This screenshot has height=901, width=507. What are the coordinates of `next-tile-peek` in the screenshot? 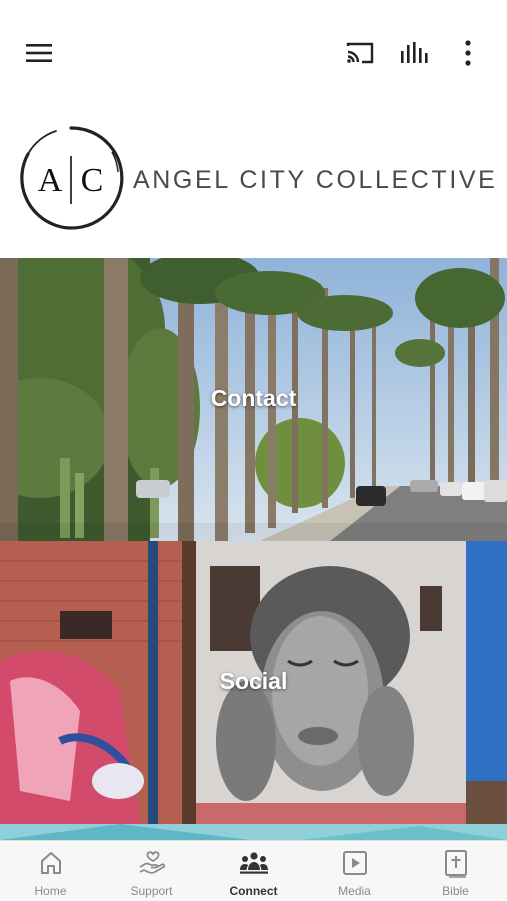 It's located at (253, 832).